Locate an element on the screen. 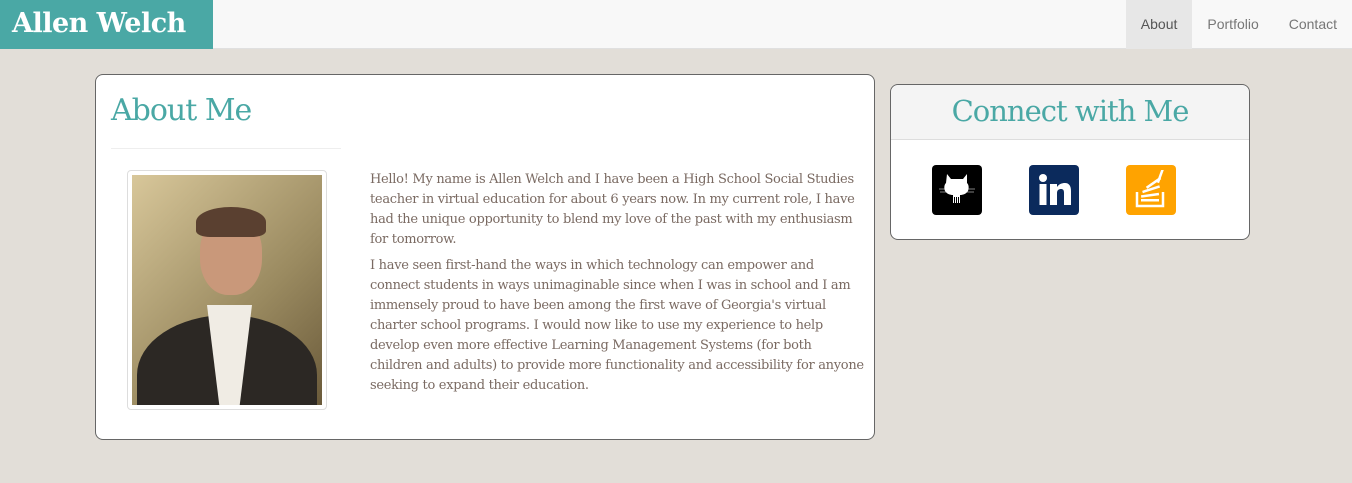  connect-title: Connect with Me is located at coordinates (1070, 112).